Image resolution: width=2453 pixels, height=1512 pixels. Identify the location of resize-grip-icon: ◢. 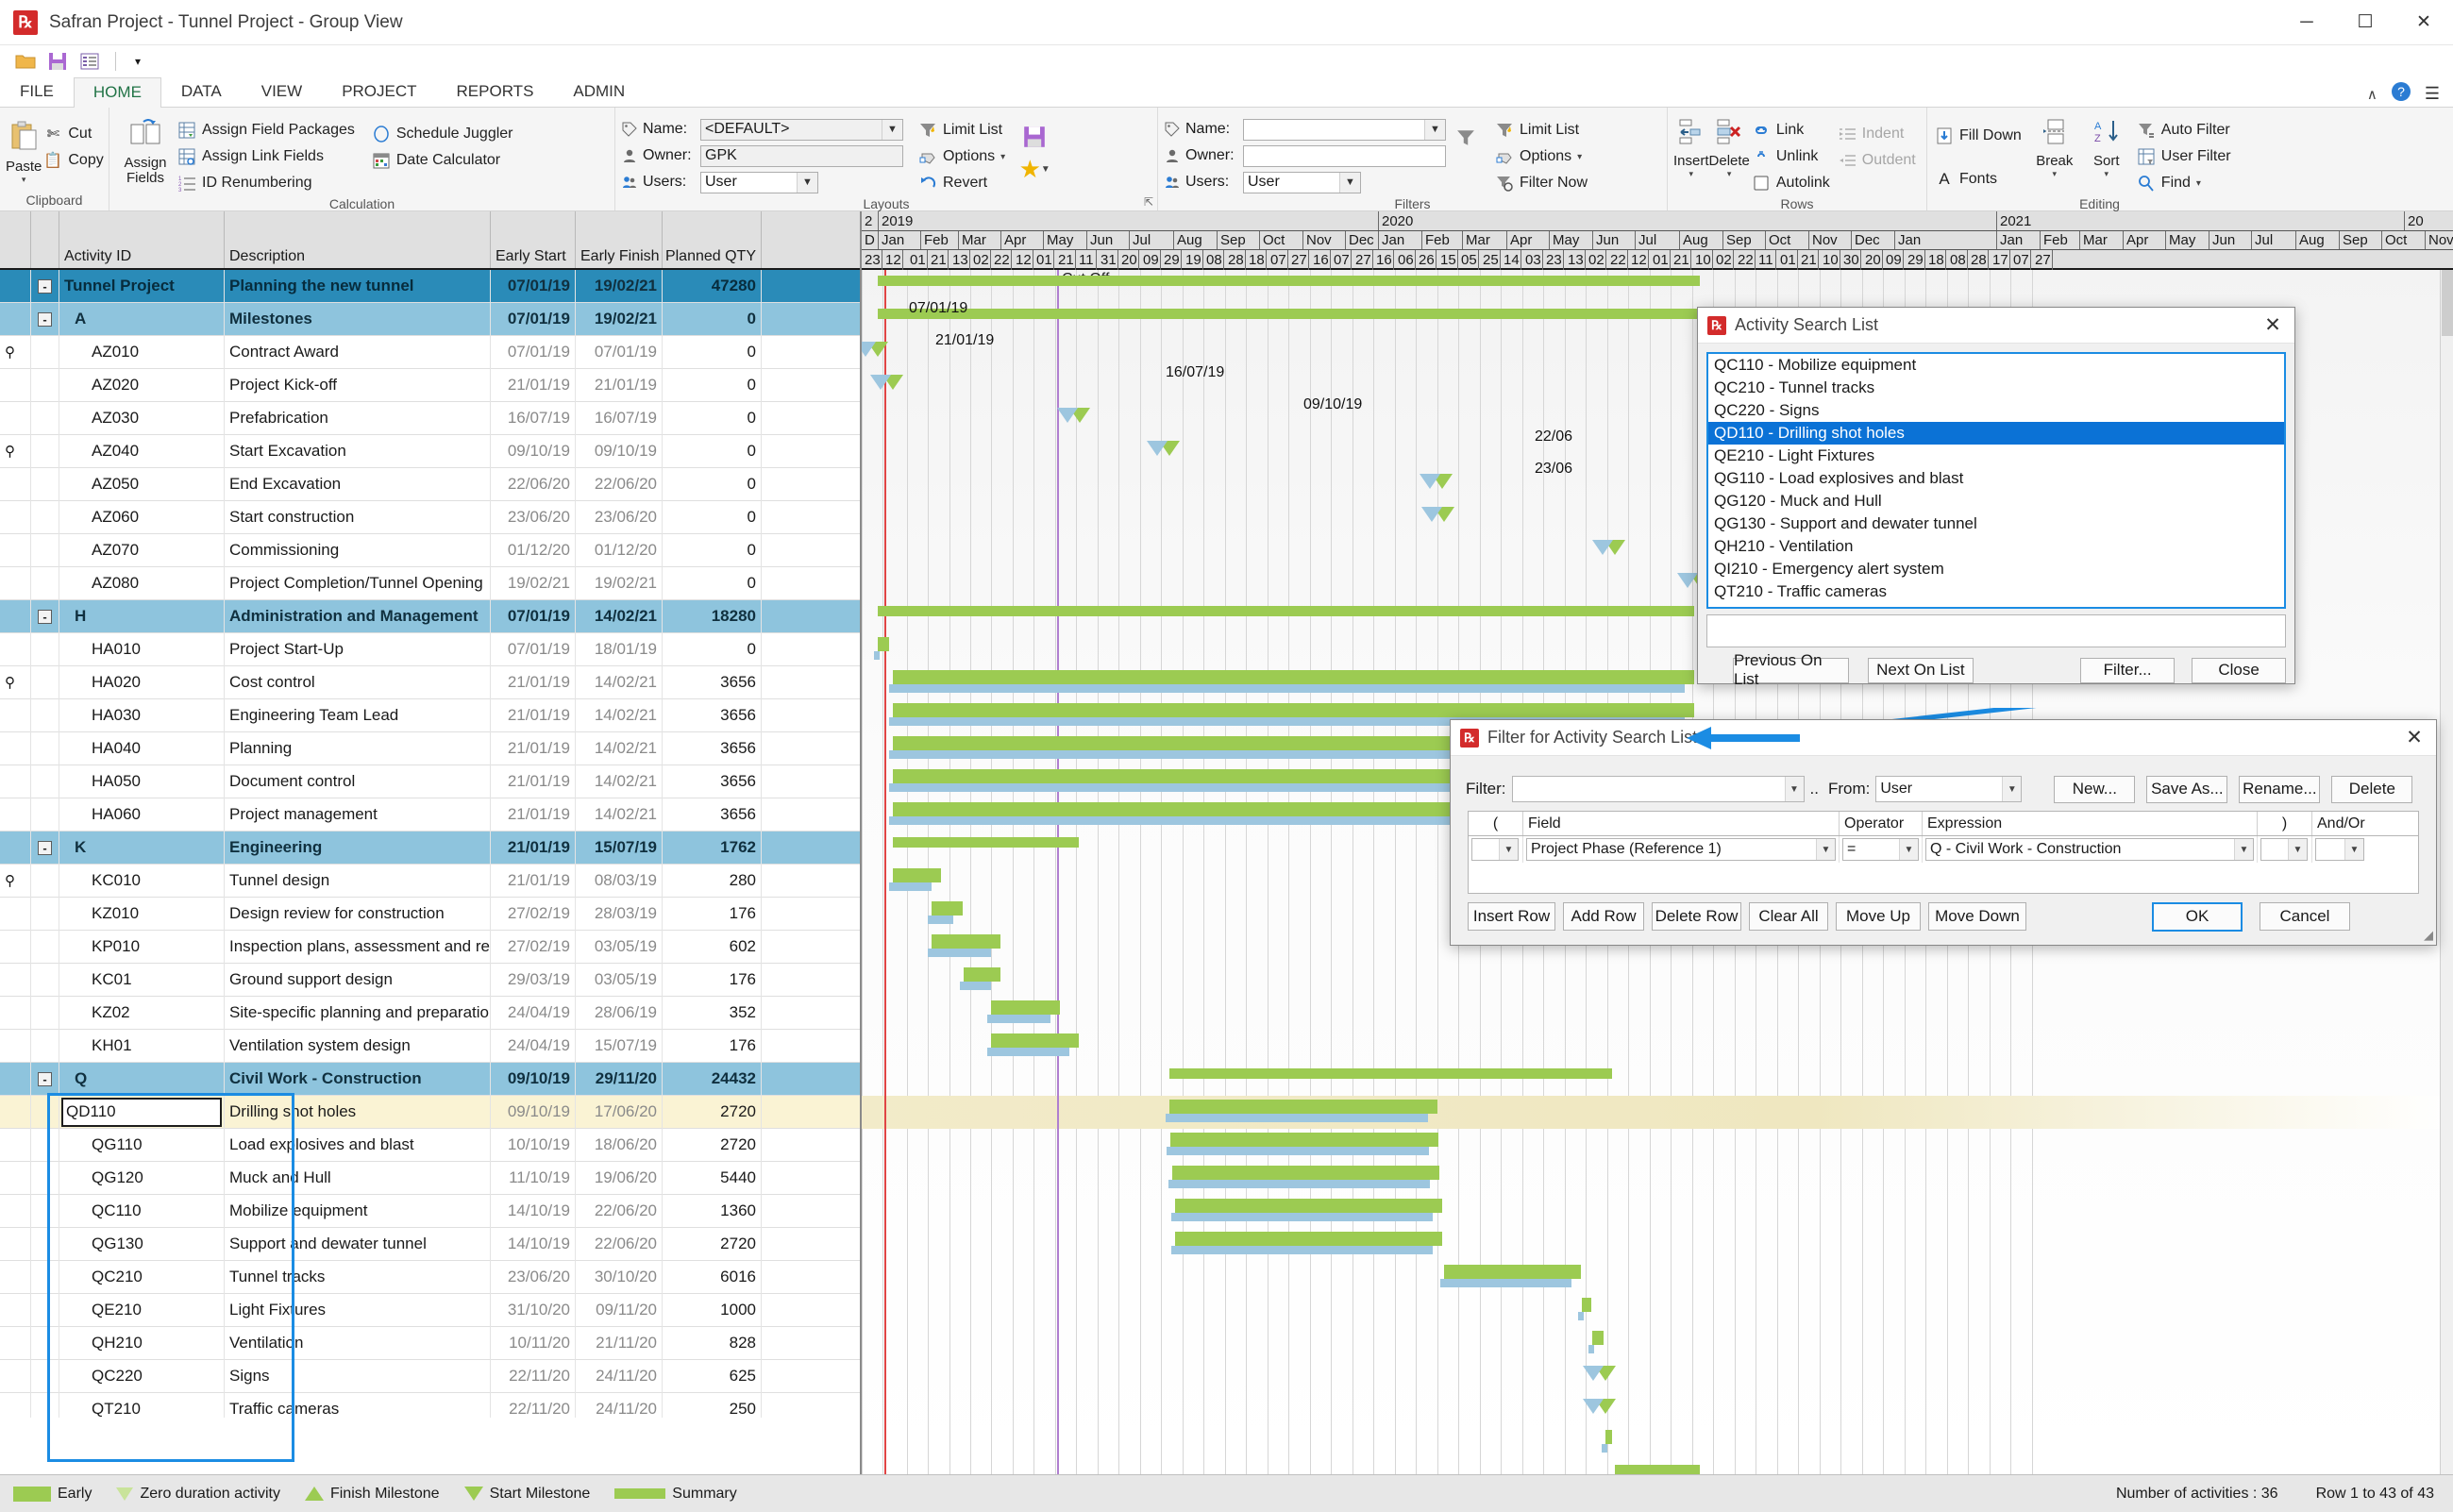
(2428, 935).